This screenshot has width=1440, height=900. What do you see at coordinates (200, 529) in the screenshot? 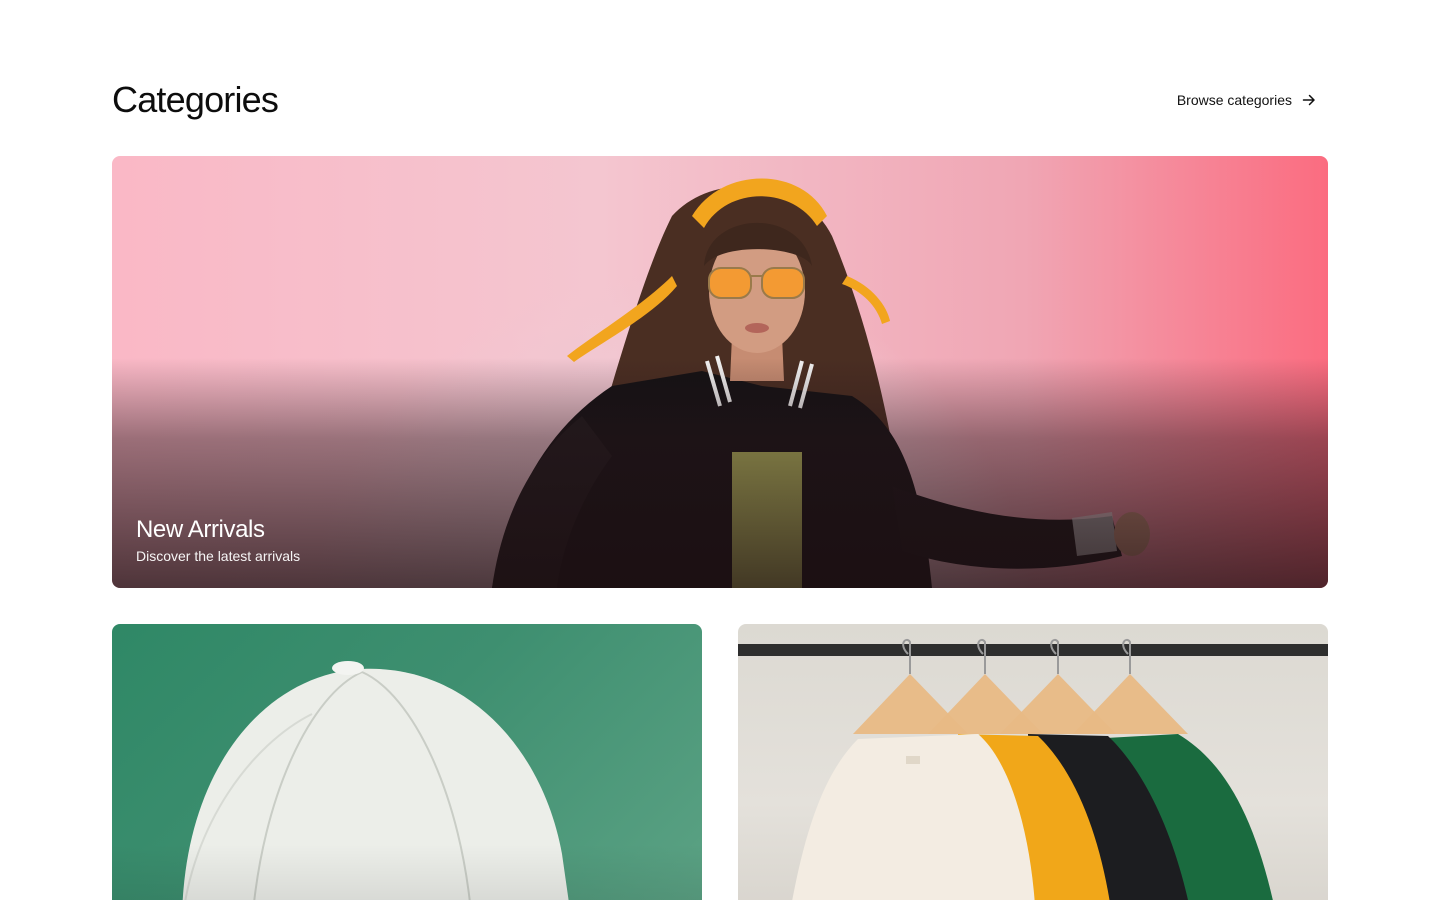
I see `category-title: New Arrivals` at bounding box center [200, 529].